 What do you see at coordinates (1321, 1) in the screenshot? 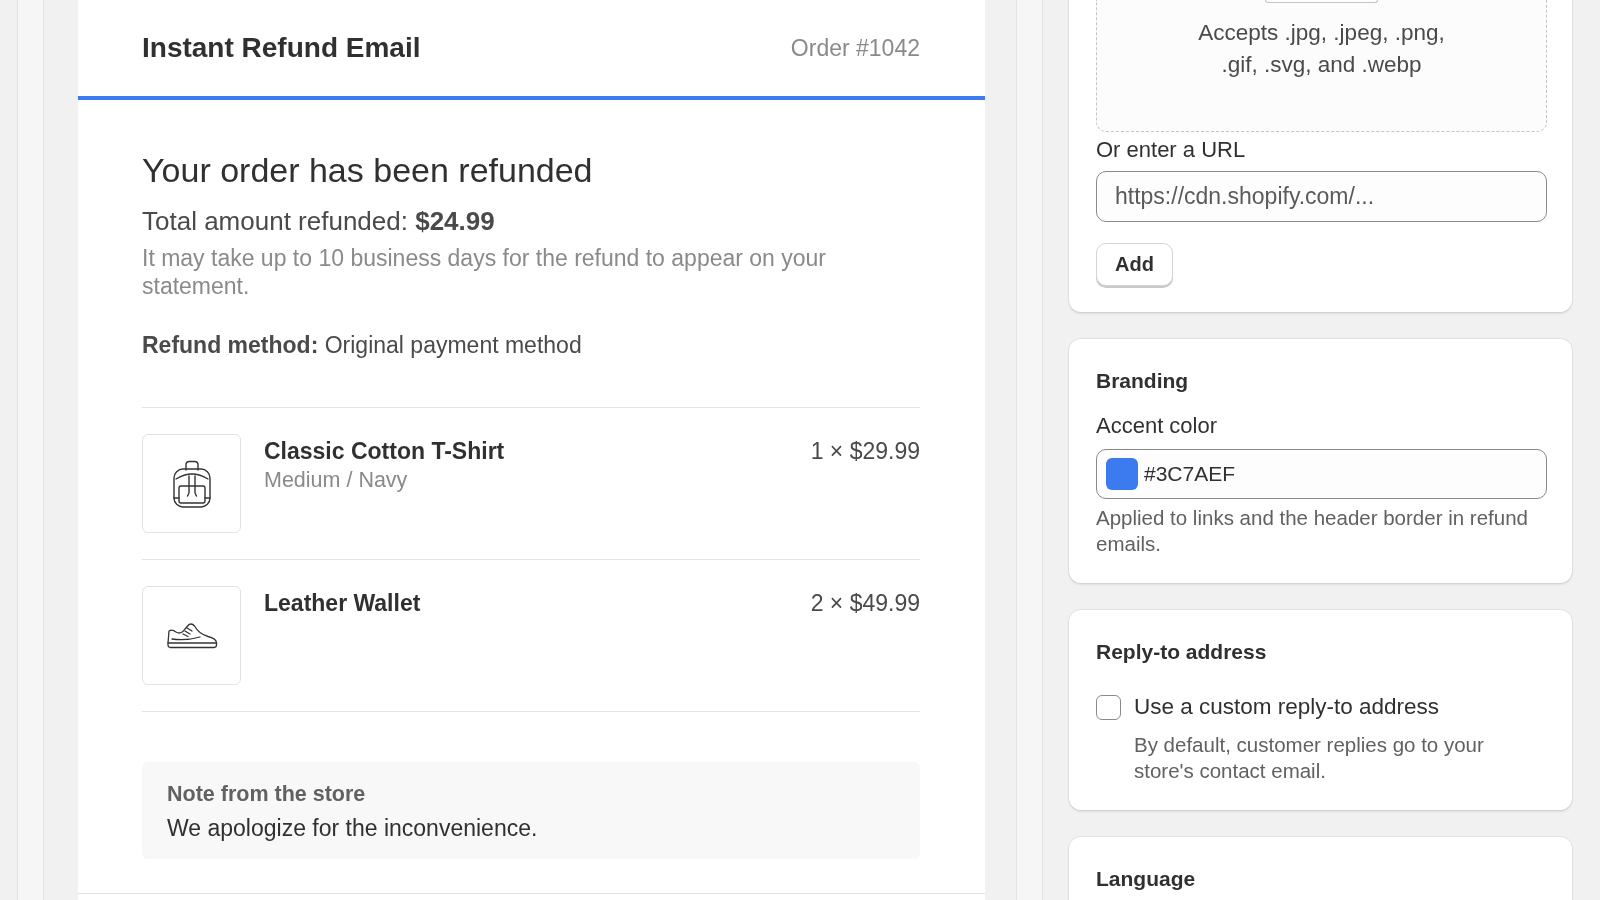
I see `cropped-button` at bounding box center [1321, 1].